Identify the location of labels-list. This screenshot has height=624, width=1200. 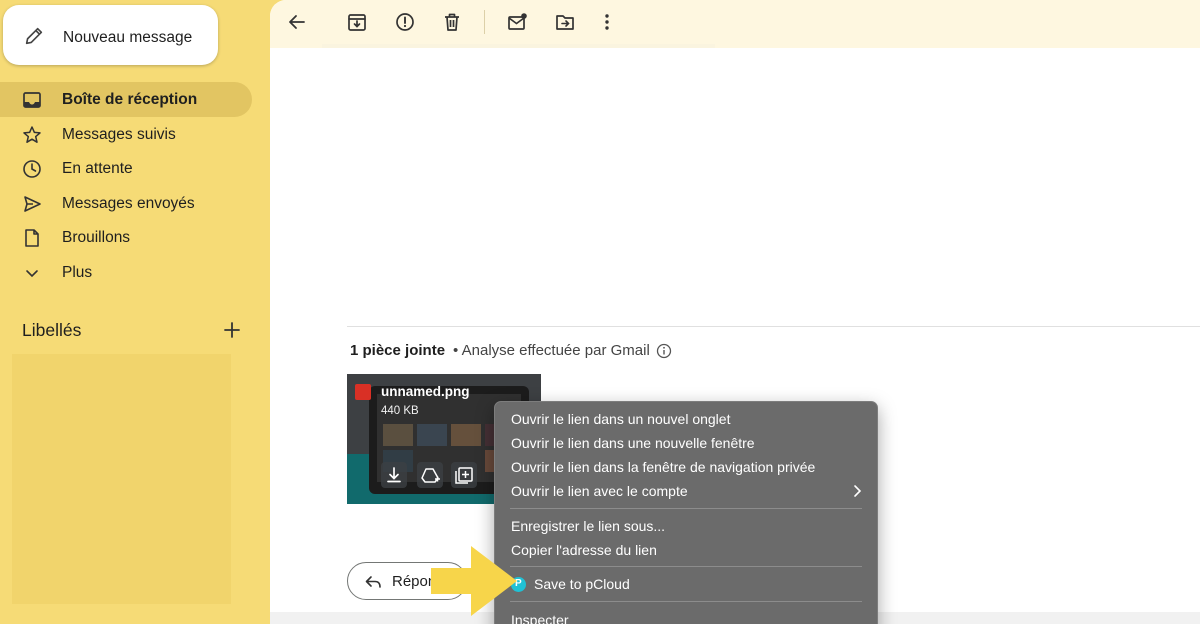
(121, 479).